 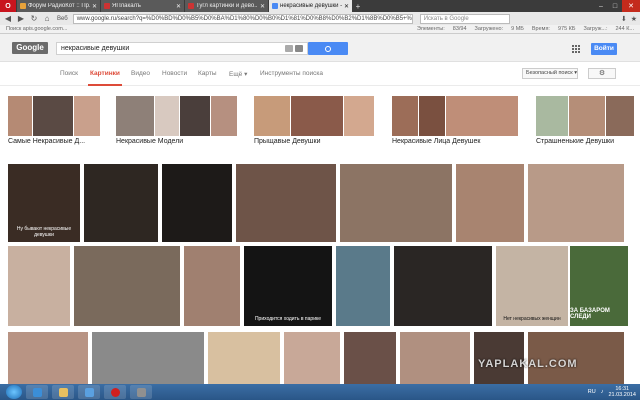 What do you see at coordinates (63, 392) in the screenshot?
I see `taskbar-folder-icon` at bounding box center [63, 392].